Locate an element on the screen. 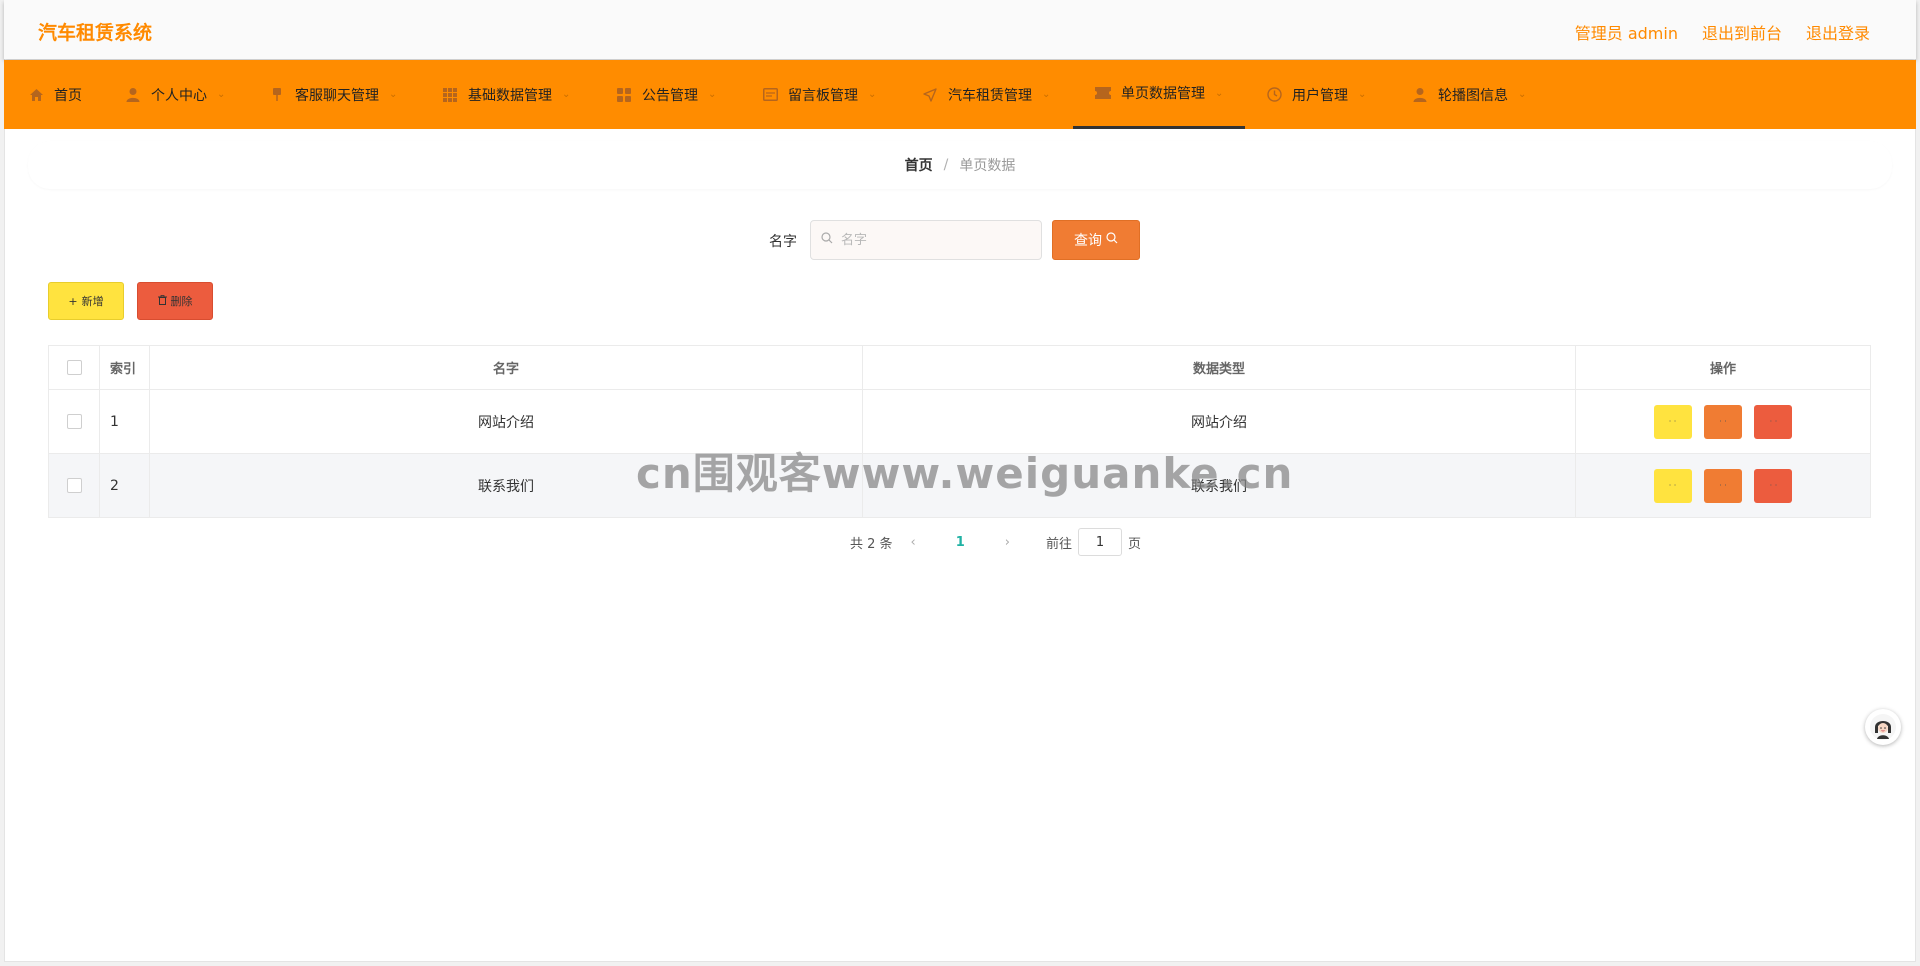 This screenshot has height=966, width=1920. breadcrumb-current: 单页数据 is located at coordinates (987, 166).